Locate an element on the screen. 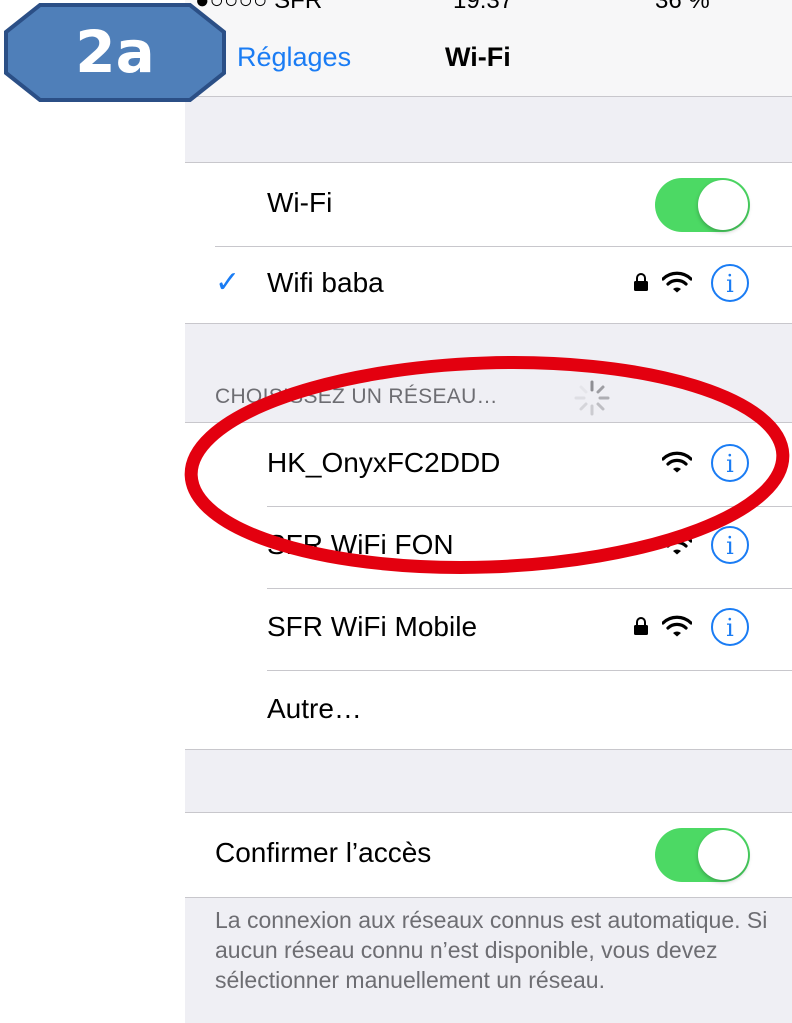  wifi-toggle is located at coordinates (702, 205).